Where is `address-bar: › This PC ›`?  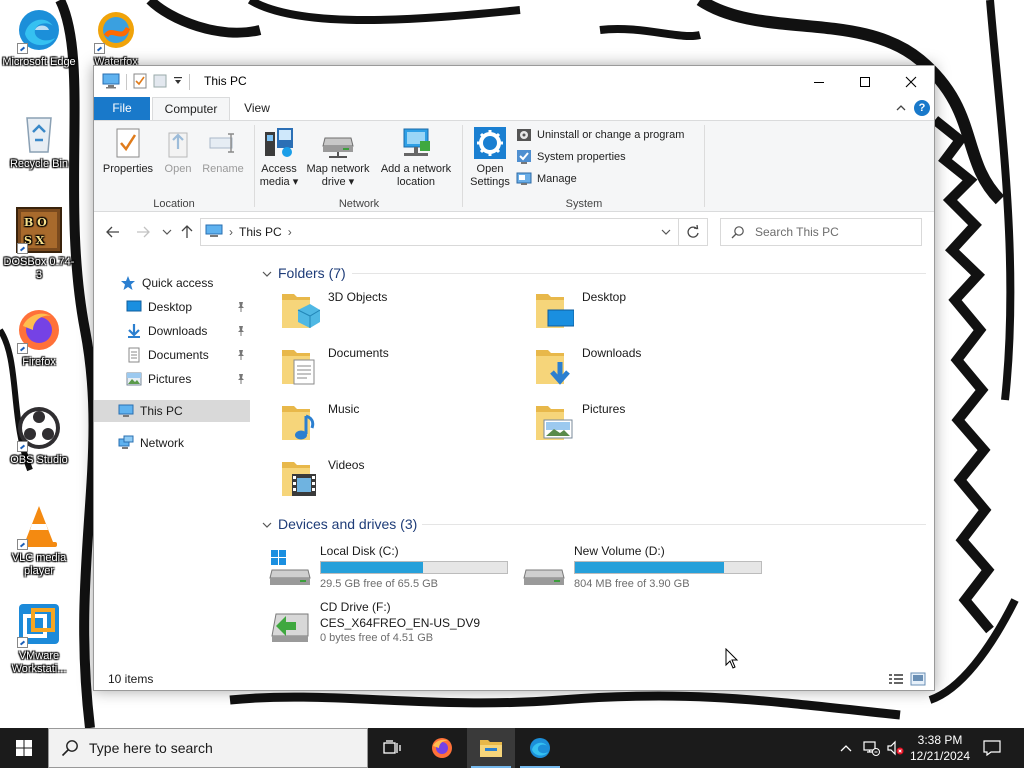
address-bar: › This PC › is located at coordinates (454, 232).